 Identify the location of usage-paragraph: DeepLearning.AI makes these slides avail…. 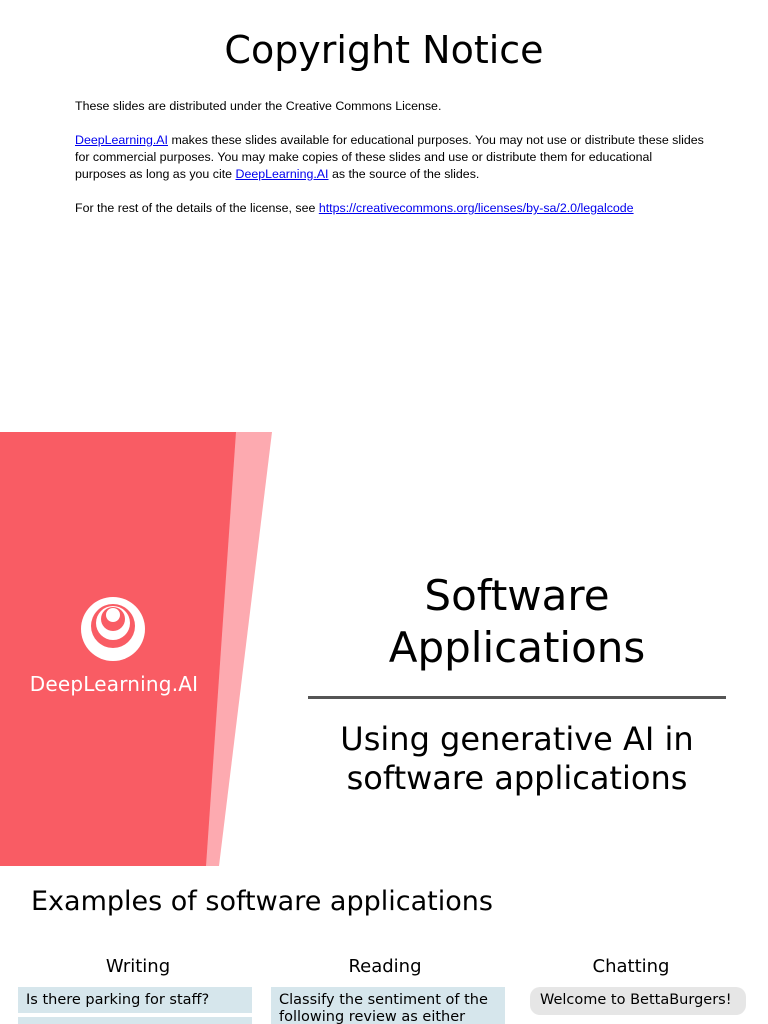
(390, 157).